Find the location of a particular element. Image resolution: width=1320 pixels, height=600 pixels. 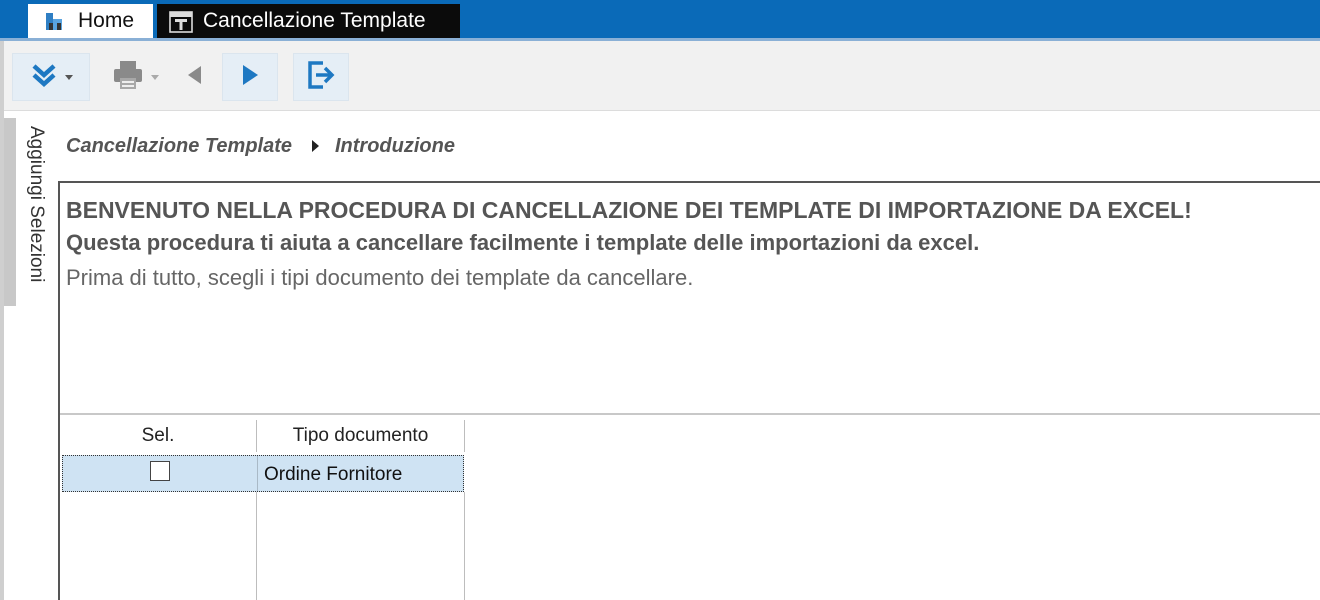

back-button is located at coordinates (195, 77).